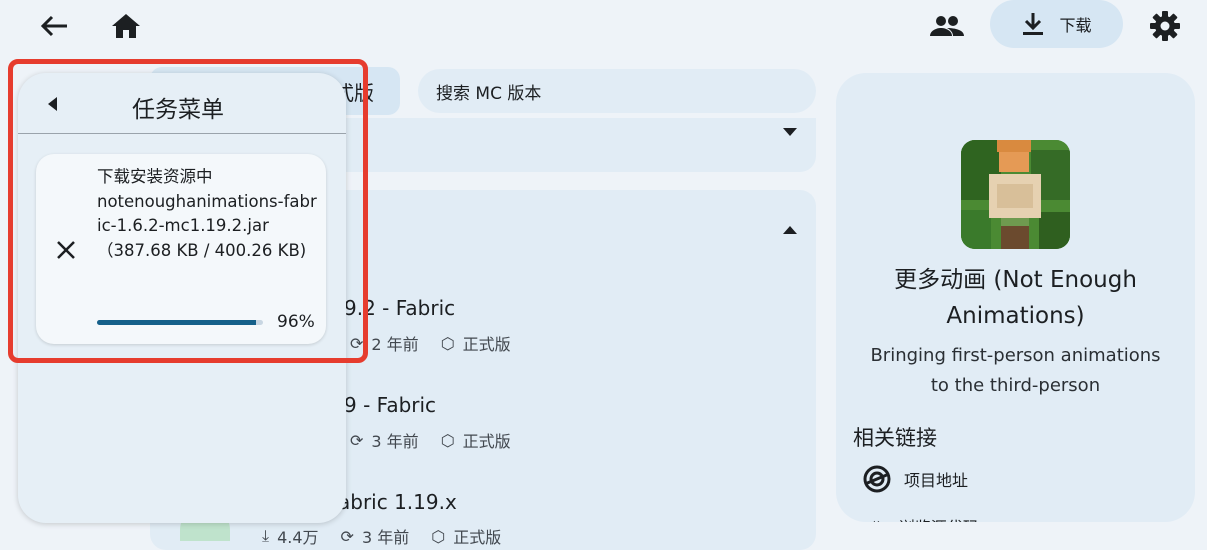 Image resolution: width=1207 pixels, height=550 pixels. I want to click on people-icon, so click(947, 26).